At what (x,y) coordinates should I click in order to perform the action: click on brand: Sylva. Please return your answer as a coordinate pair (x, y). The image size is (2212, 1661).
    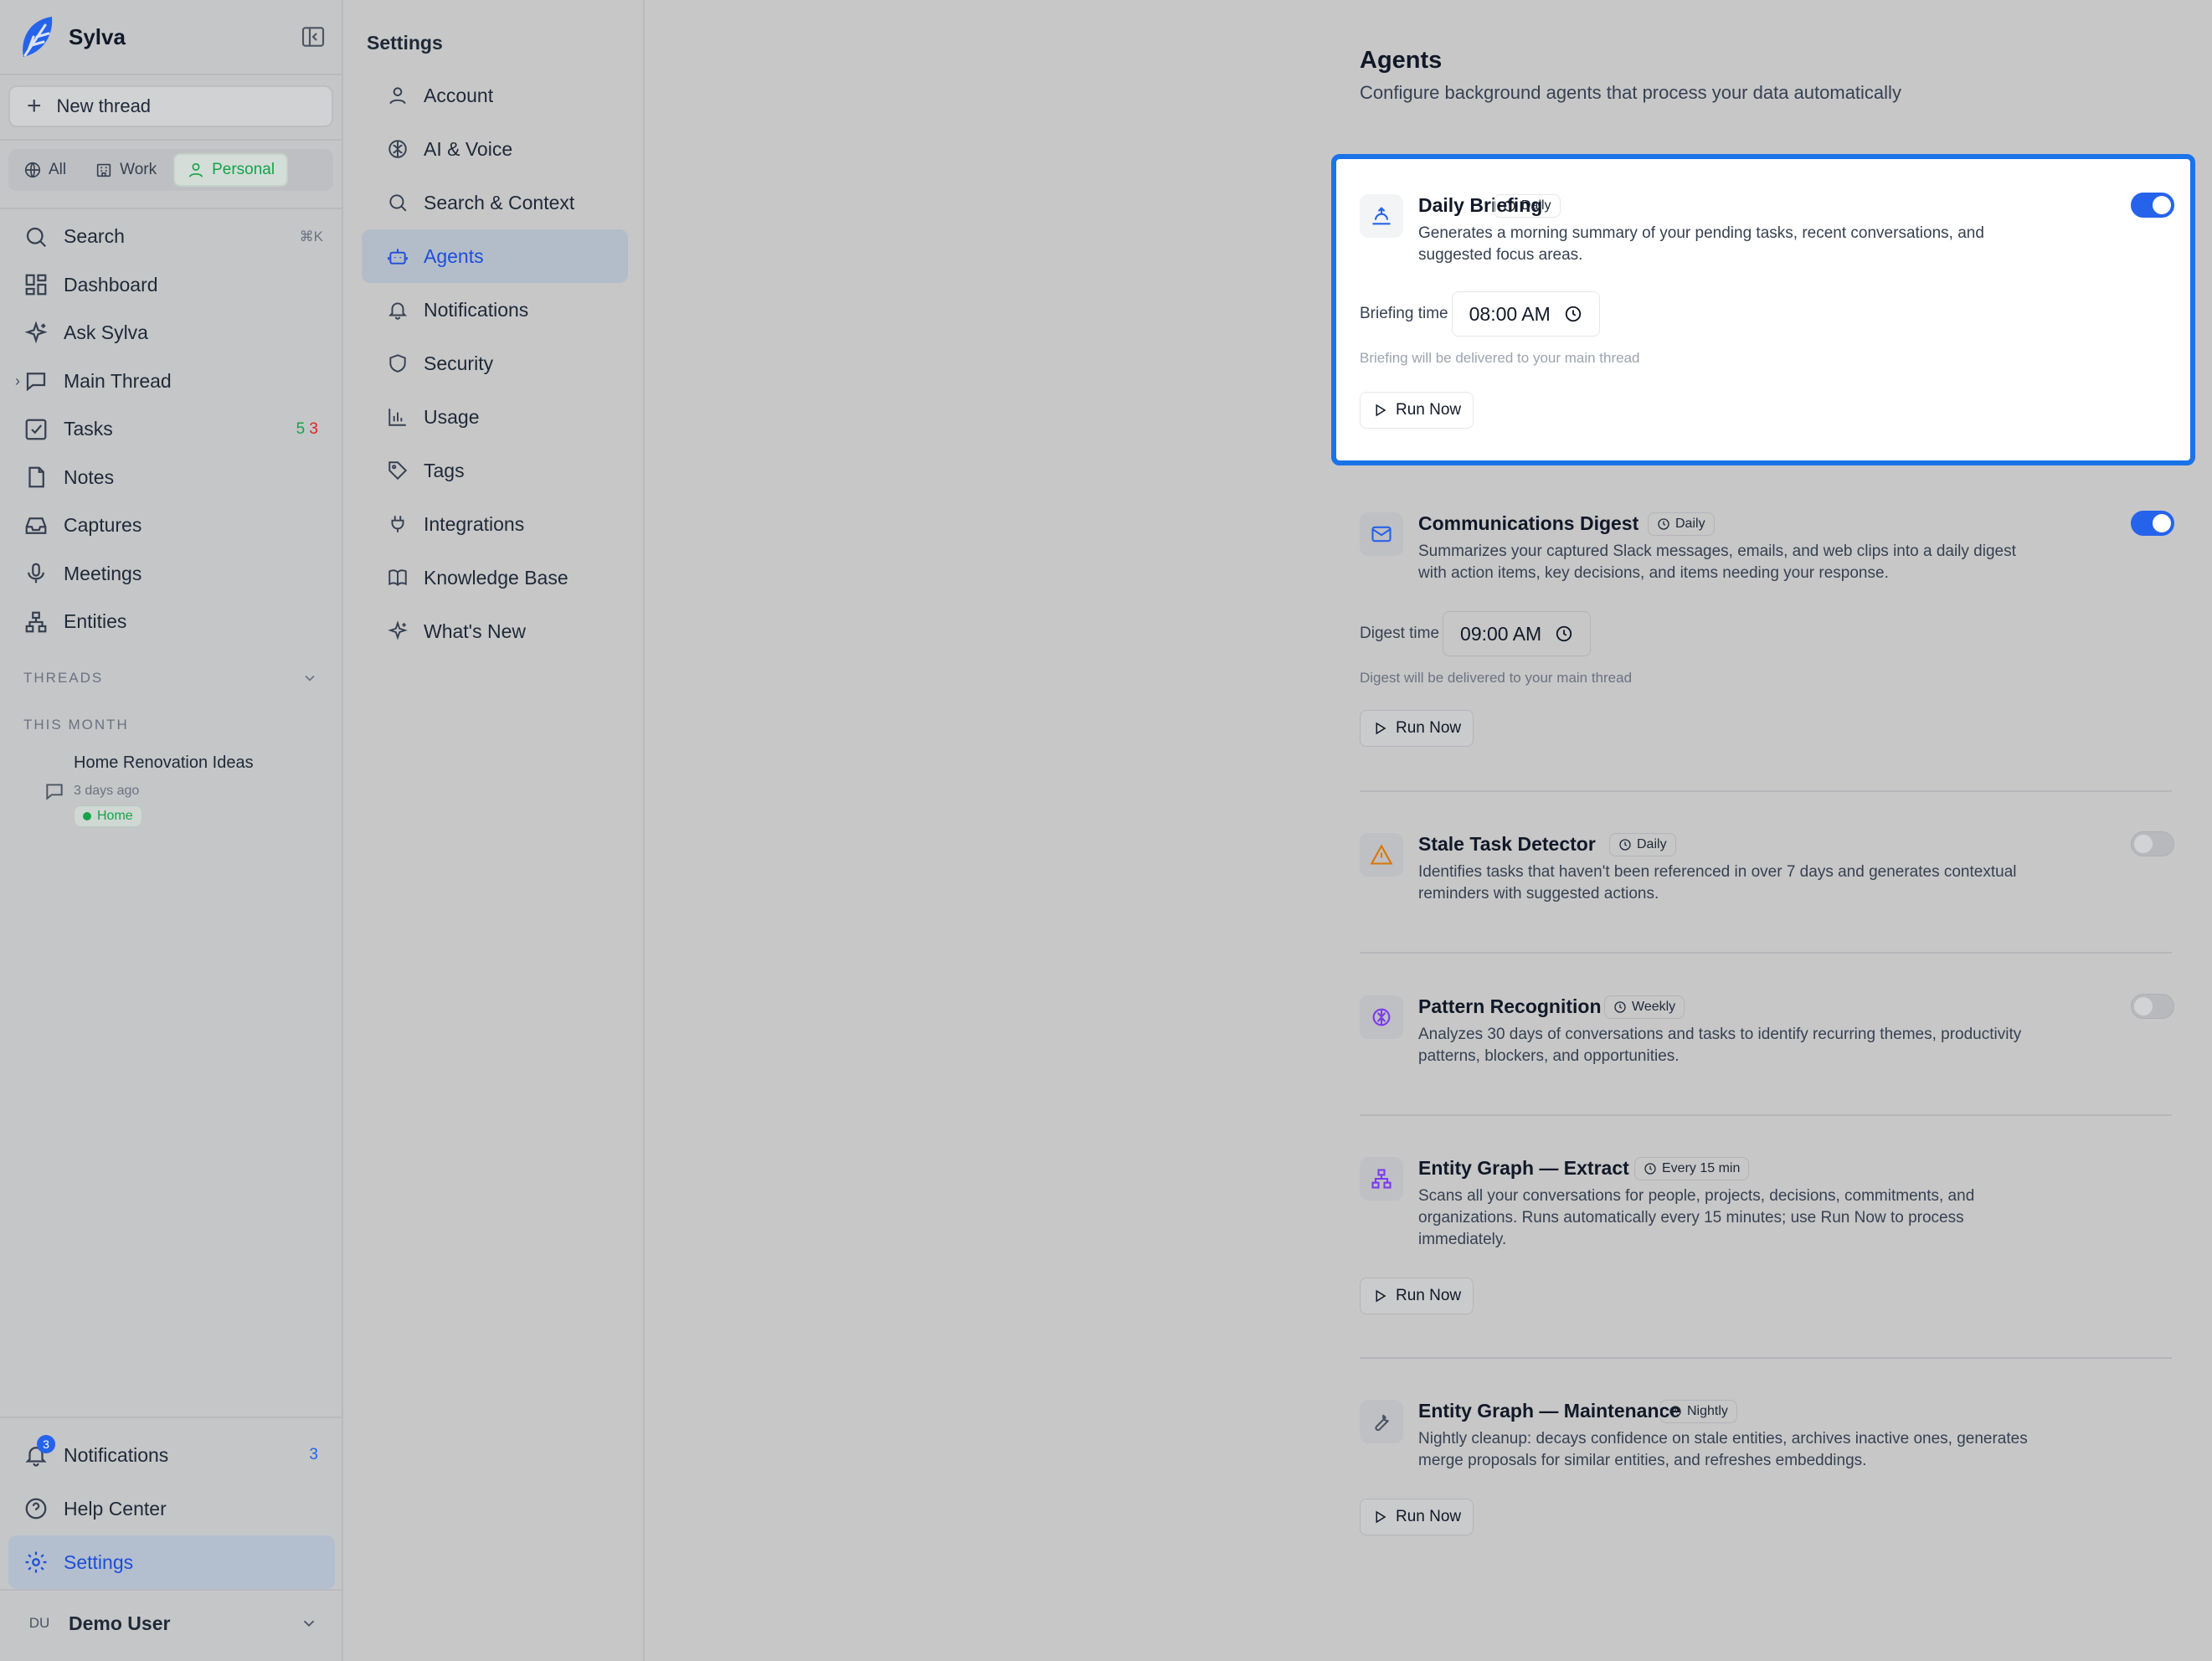
    Looking at the image, I should click on (172, 37).